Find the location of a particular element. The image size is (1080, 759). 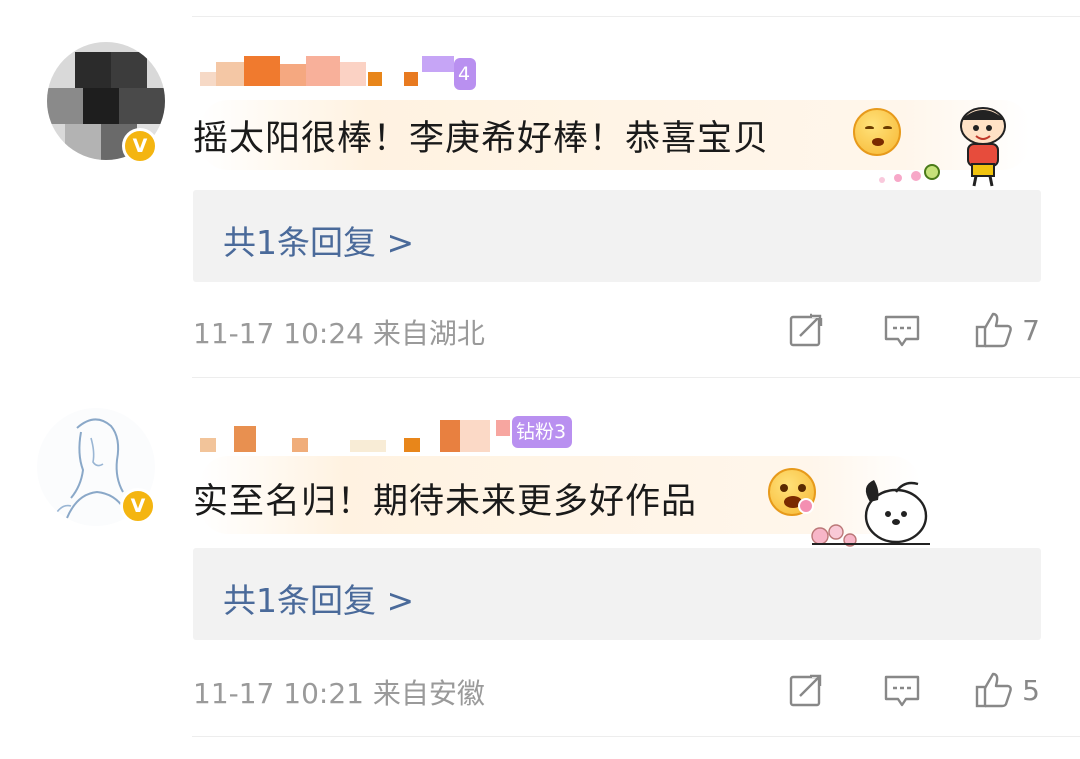

comment-actions: 5 is located at coordinates (913, 690).